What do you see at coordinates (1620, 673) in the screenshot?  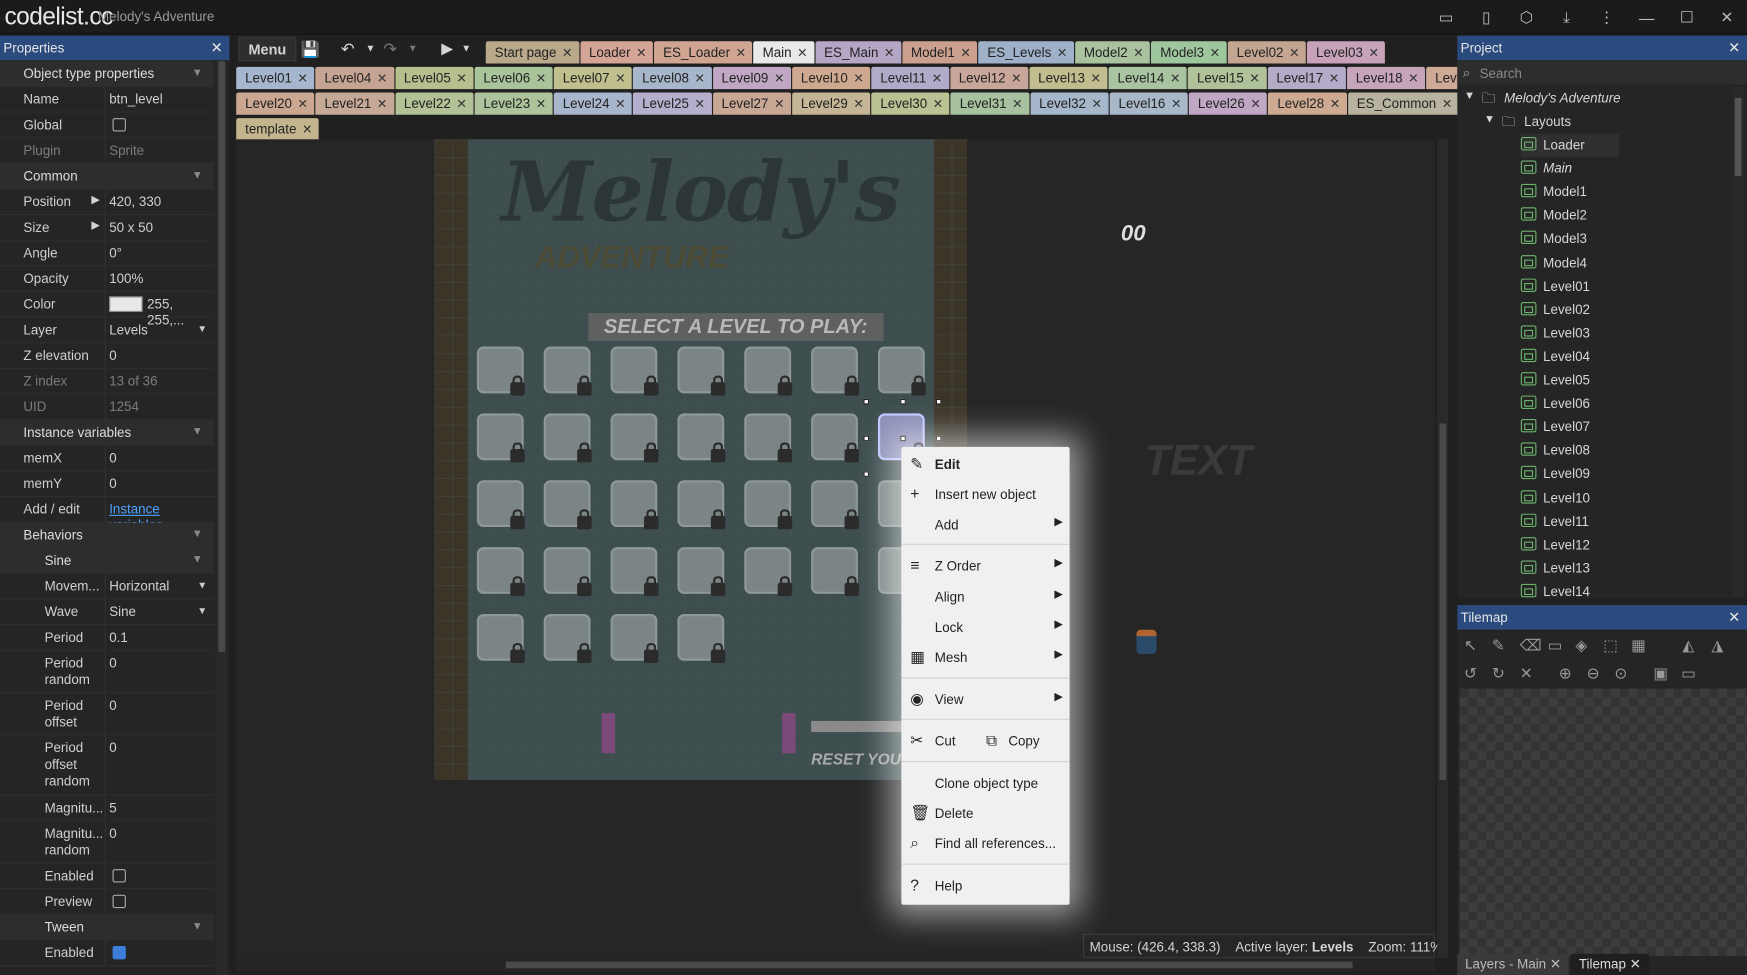 I see `zoom-reset-icon: ⊙` at bounding box center [1620, 673].